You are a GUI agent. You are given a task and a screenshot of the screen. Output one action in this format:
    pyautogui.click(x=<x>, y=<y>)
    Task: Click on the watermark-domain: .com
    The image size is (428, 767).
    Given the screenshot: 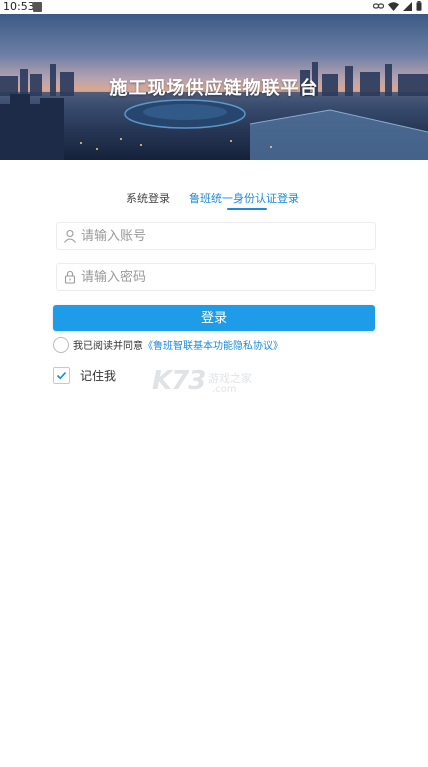 What is the action you would take?
    pyautogui.click(x=224, y=389)
    